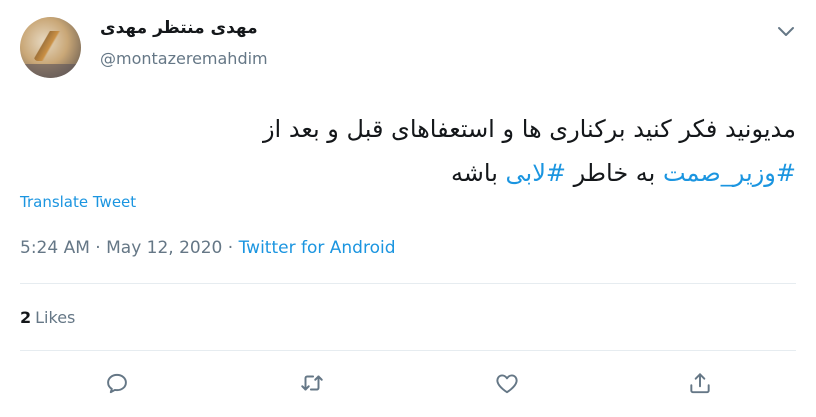 The width and height of the screenshot is (816, 417). What do you see at coordinates (729, 173) in the screenshot?
I see `hashtag-link: #وزیر_صمت` at bounding box center [729, 173].